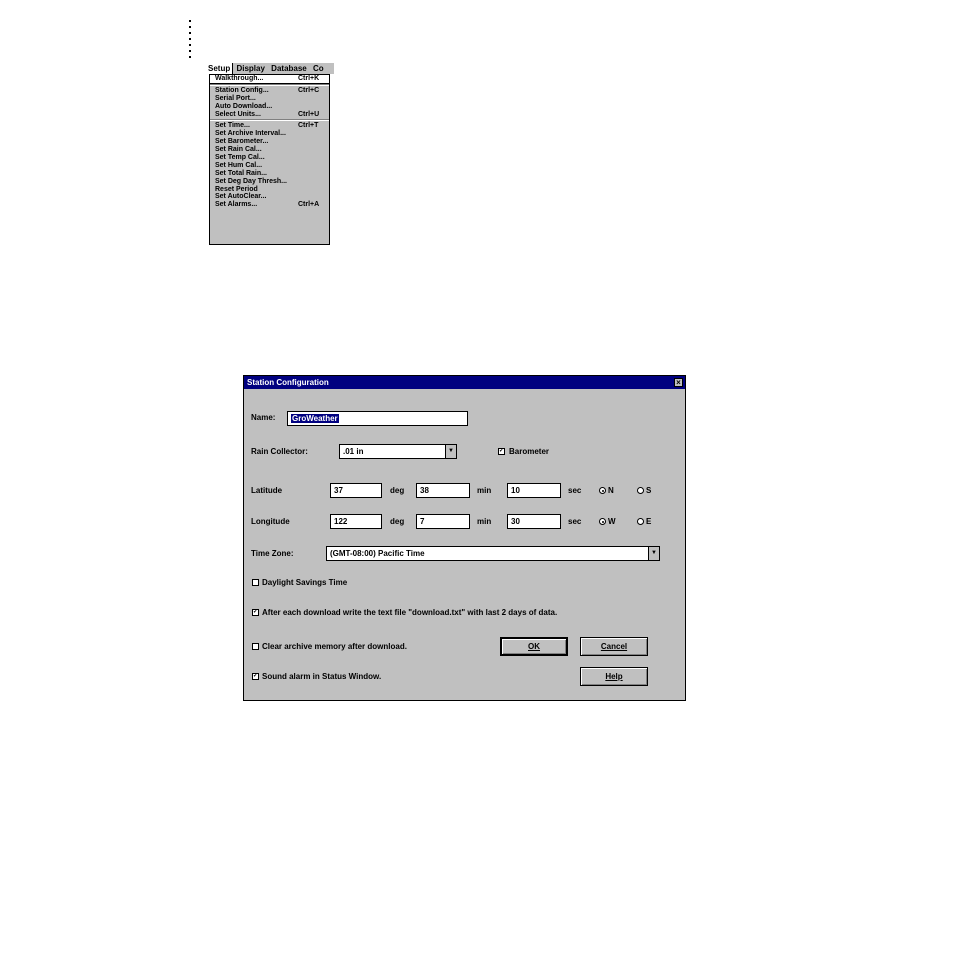  I want to click on close-icon: ×, so click(678, 382).